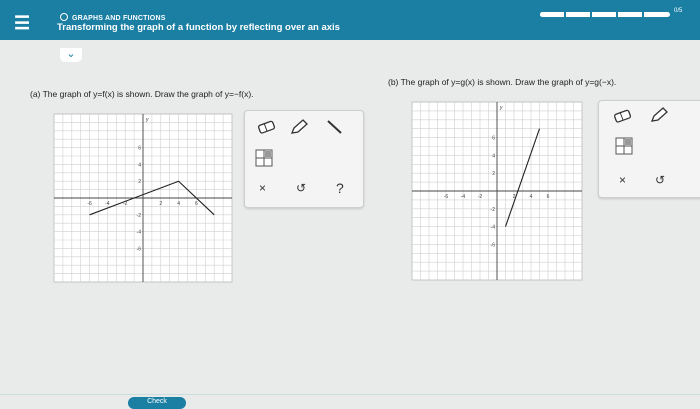  I want to click on section-label: GRAPHS AND FUNCTIONS, so click(113, 17).